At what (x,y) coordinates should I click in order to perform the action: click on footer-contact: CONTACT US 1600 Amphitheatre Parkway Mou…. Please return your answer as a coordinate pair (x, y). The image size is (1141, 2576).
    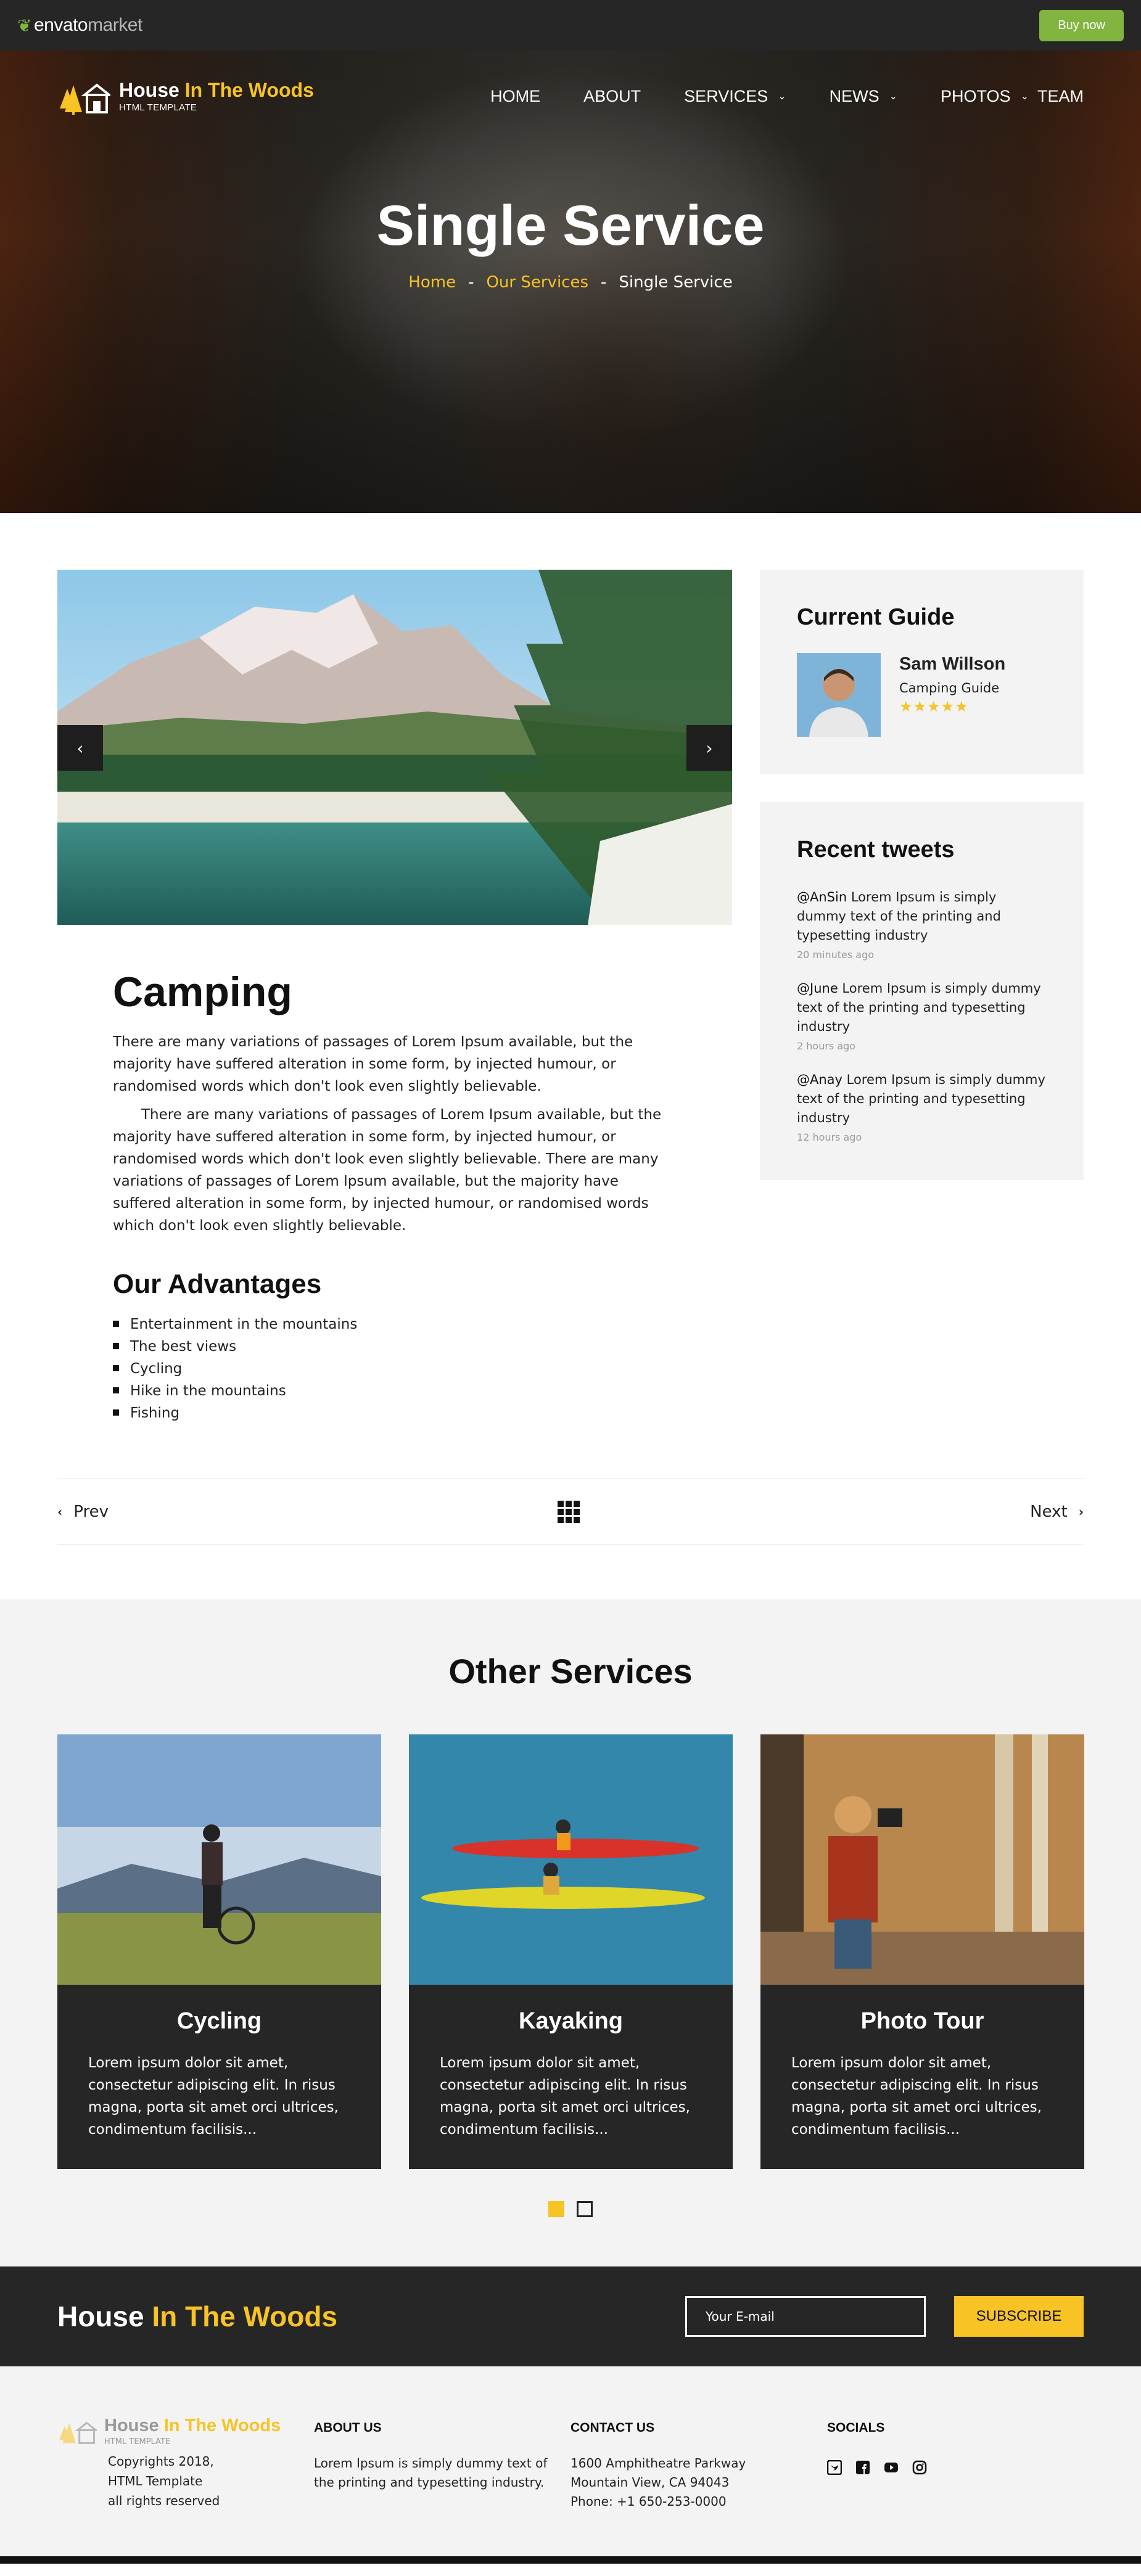
    Looking at the image, I should click on (658, 2465).